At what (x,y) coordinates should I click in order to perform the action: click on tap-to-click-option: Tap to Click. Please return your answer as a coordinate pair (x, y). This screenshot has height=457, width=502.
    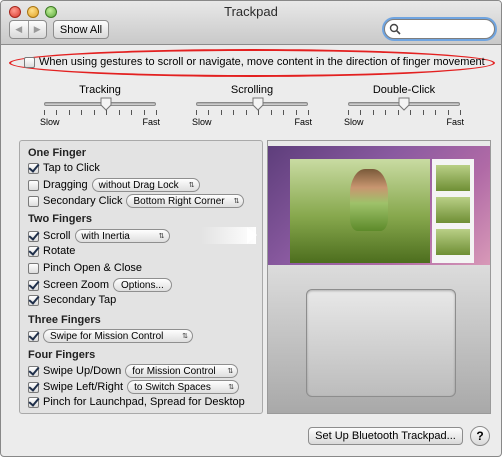
    Looking at the image, I should click on (64, 168).